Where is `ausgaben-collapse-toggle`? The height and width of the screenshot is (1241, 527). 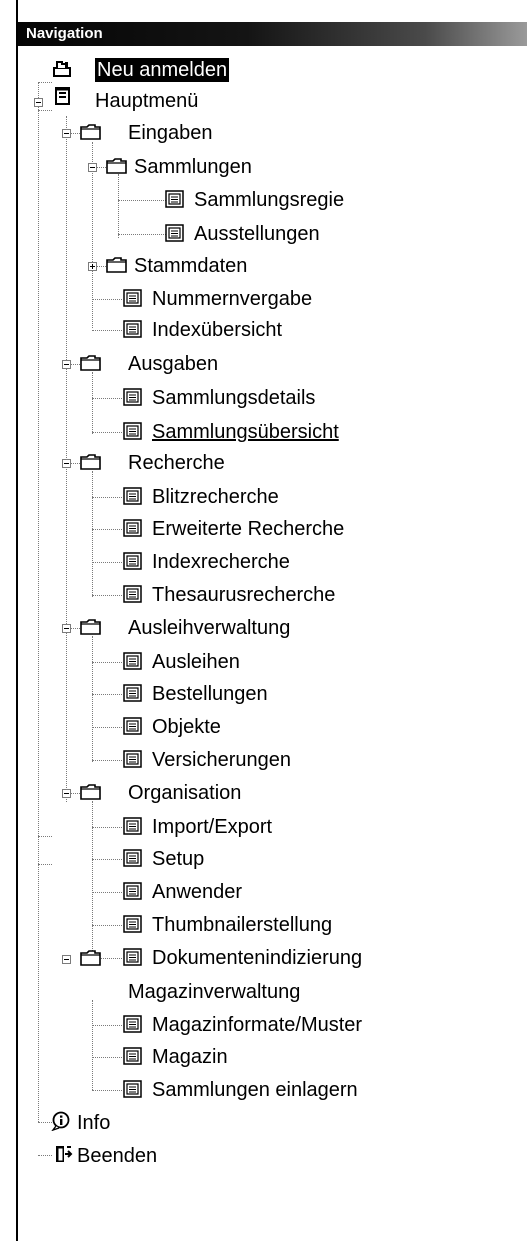 ausgaben-collapse-toggle is located at coordinates (66, 364).